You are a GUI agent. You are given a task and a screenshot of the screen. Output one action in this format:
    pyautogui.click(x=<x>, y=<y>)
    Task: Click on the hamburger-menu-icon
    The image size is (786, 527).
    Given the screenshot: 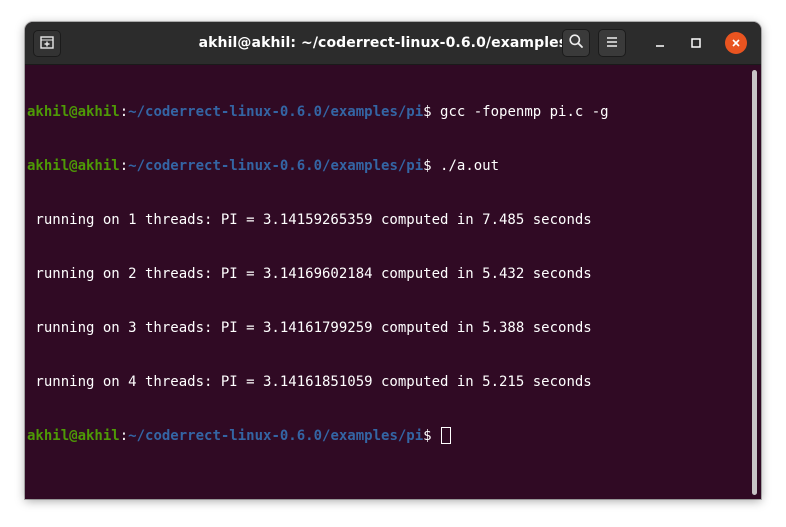 What is the action you would take?
    pyautogui.click(x=612, y=43)
    